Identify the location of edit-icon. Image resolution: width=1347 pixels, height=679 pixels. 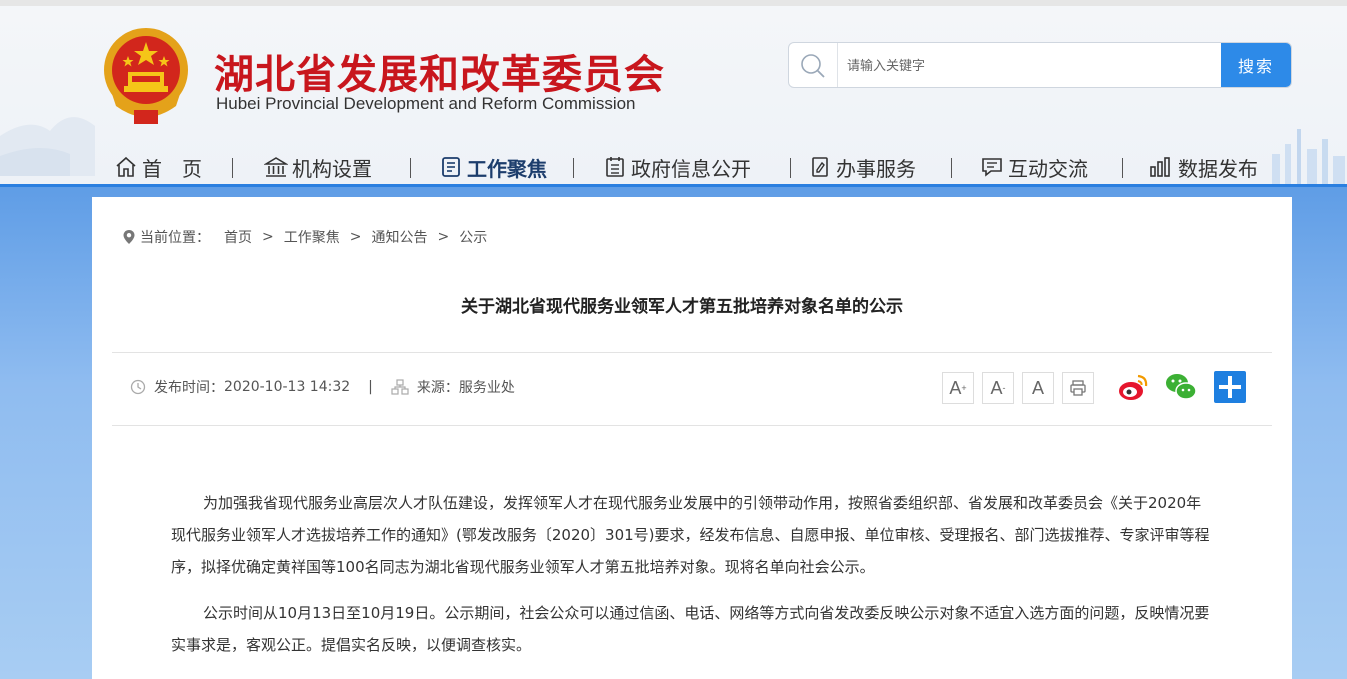
(820, 167).